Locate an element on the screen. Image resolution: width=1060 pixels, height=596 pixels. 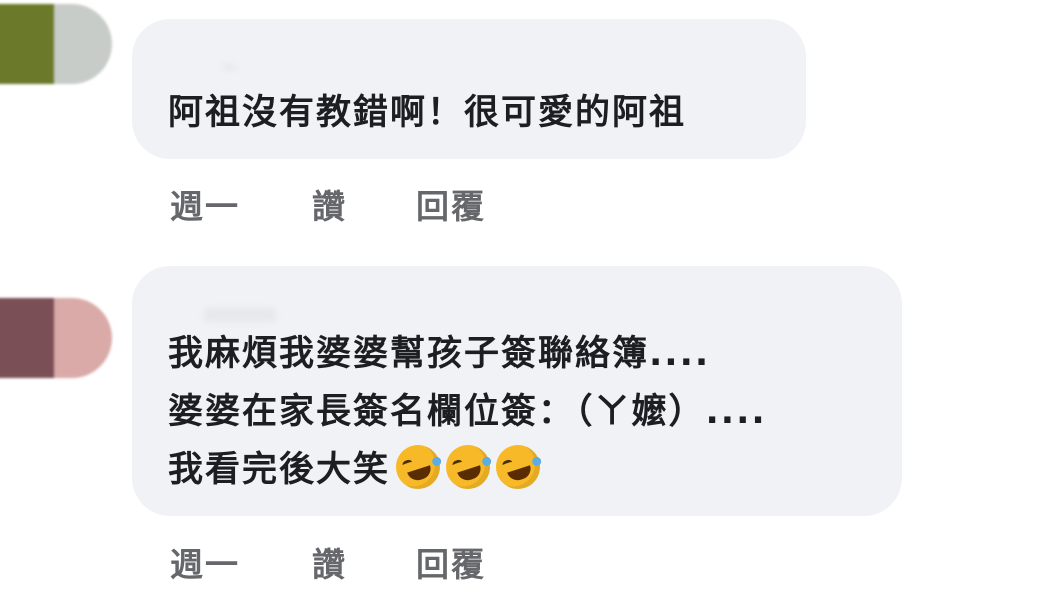
comment-line-text: 我看完後大笑 is located at coordinates (279, 470).